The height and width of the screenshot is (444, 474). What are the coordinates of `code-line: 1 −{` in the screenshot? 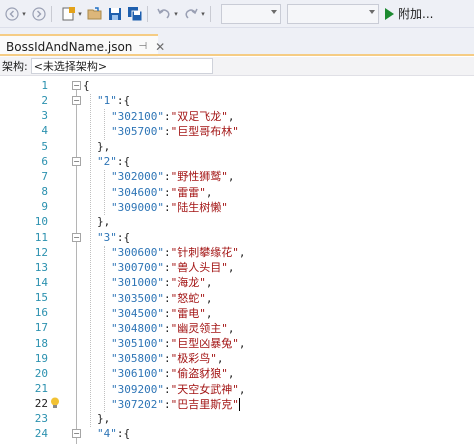 It's located at (237, 85).